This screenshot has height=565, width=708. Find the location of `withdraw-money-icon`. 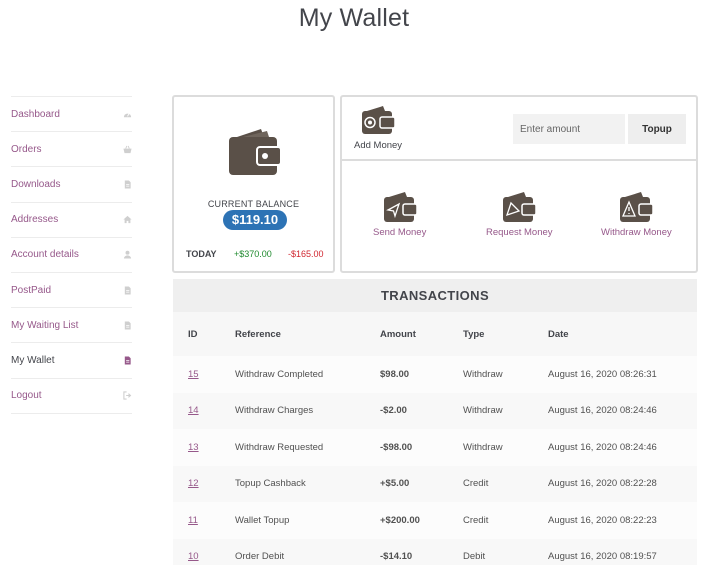

withdraw-money-icon is located at coordinates (637, 207).